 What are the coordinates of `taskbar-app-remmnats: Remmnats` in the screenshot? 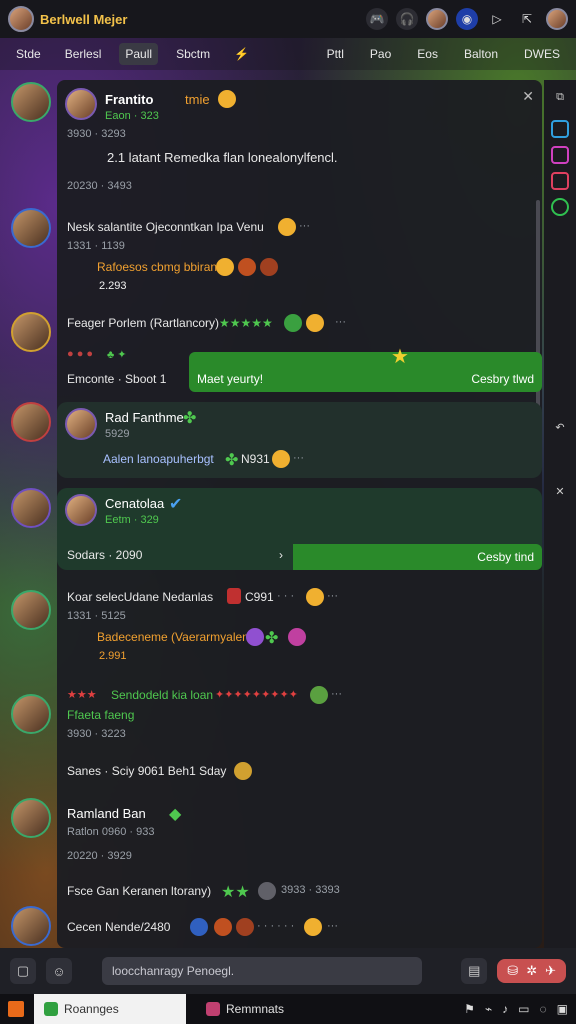 It's located at (245, 1009).